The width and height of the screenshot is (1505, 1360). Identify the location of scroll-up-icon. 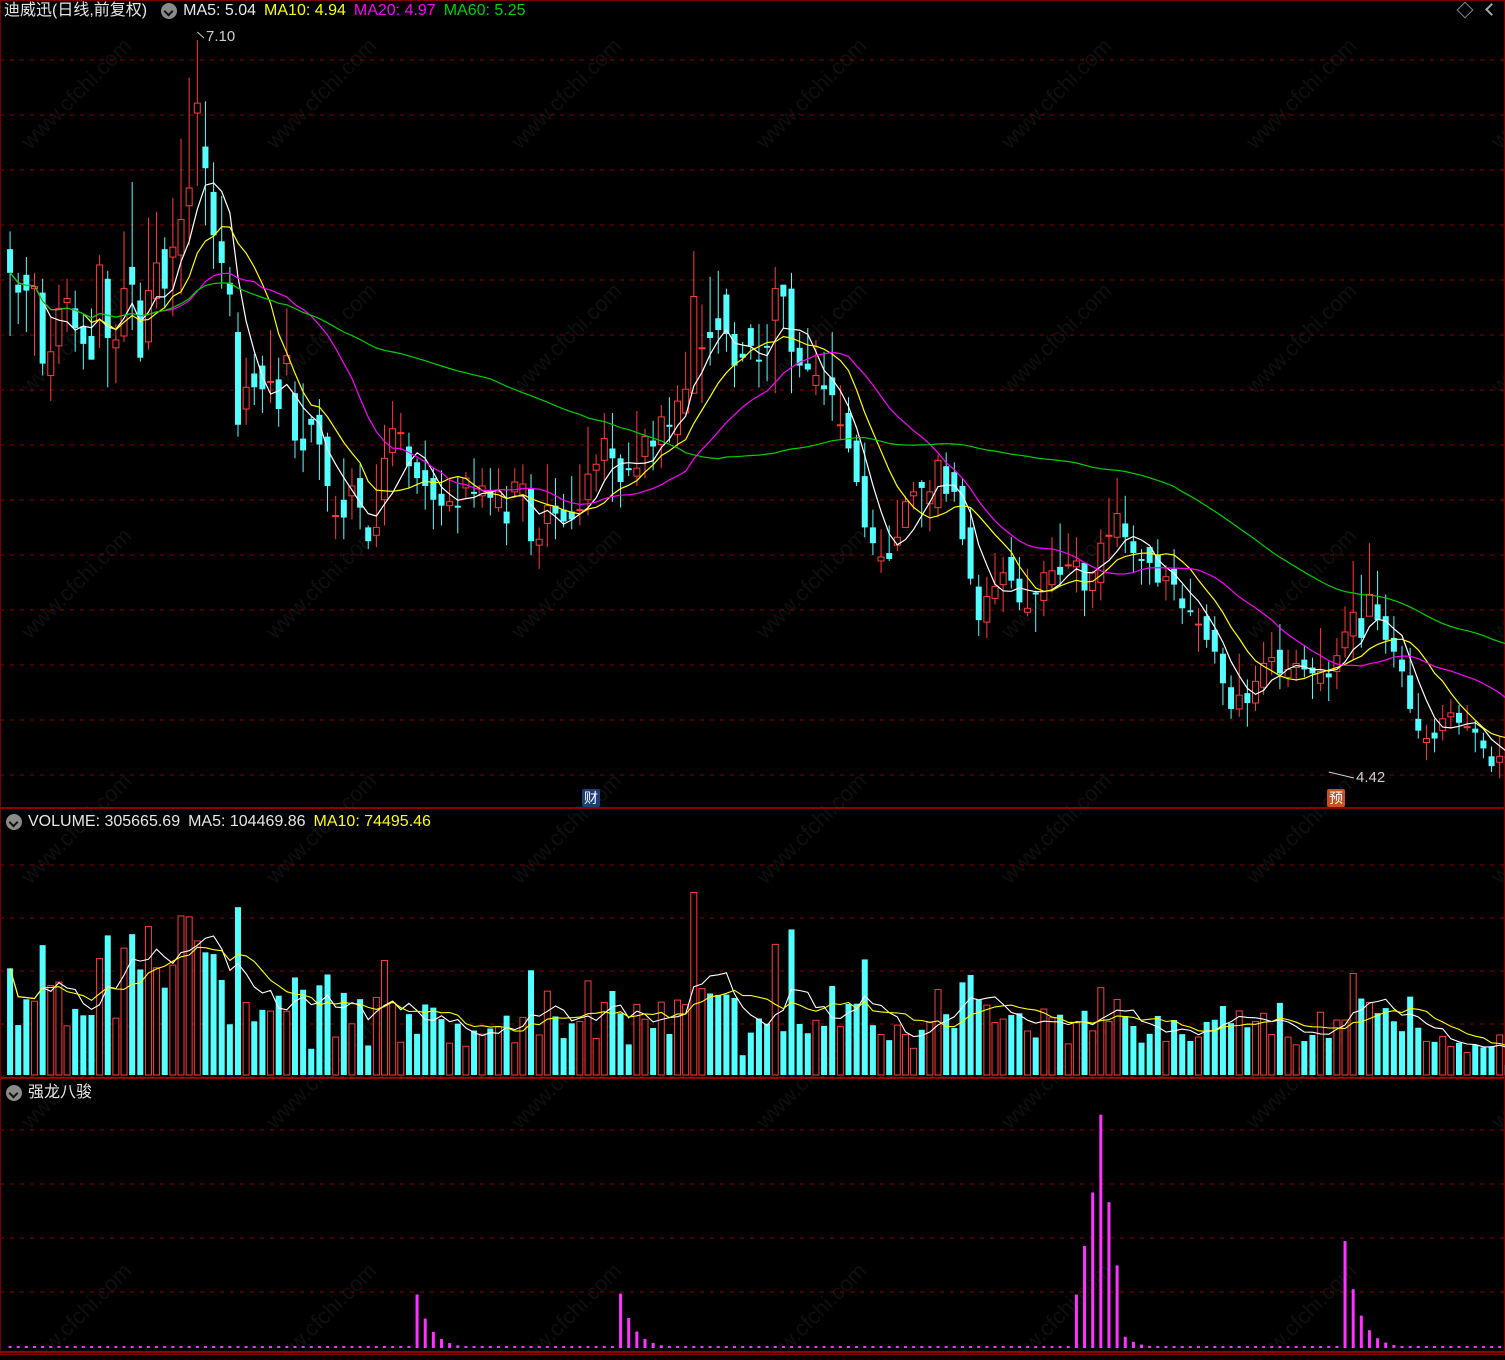
(1491, 10).